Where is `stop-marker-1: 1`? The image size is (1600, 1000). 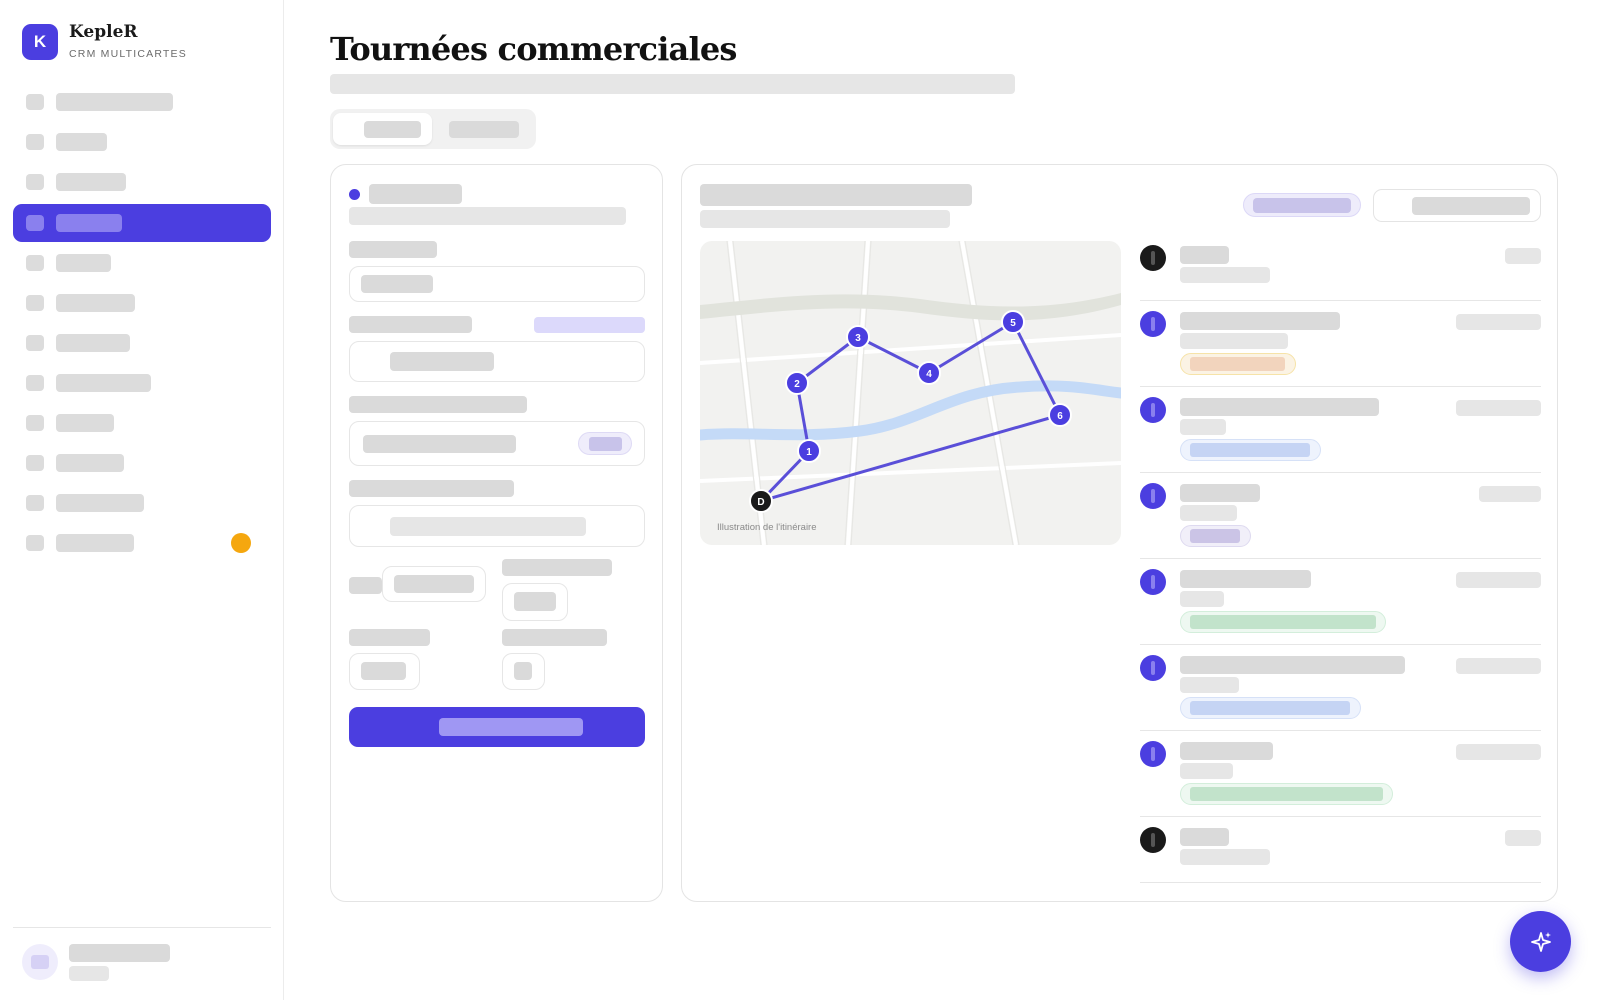 stop-marker-1: 1 is located at coordinates (809, 451).